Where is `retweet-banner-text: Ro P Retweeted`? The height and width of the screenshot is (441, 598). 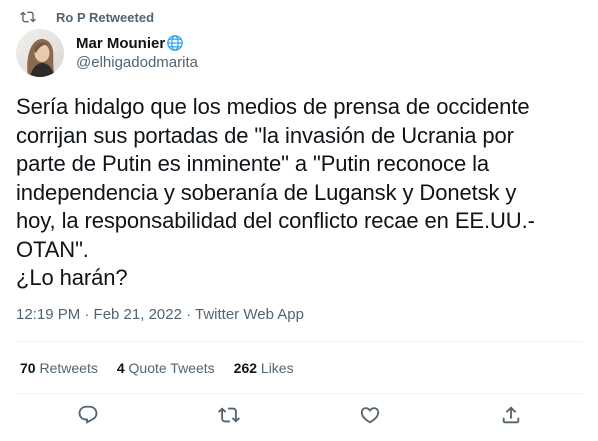
retweet-banner-text: Ro P Retweeted is located at coordinates (105, 17).